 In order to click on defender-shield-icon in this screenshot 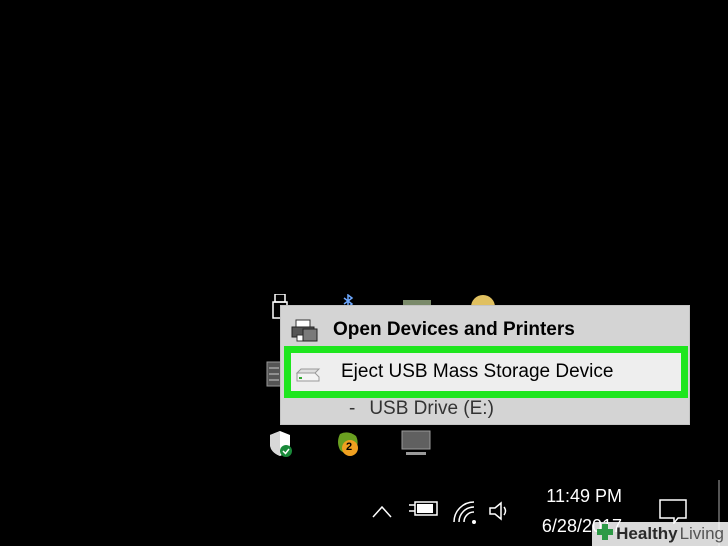, I will do `click(281, 444)`.